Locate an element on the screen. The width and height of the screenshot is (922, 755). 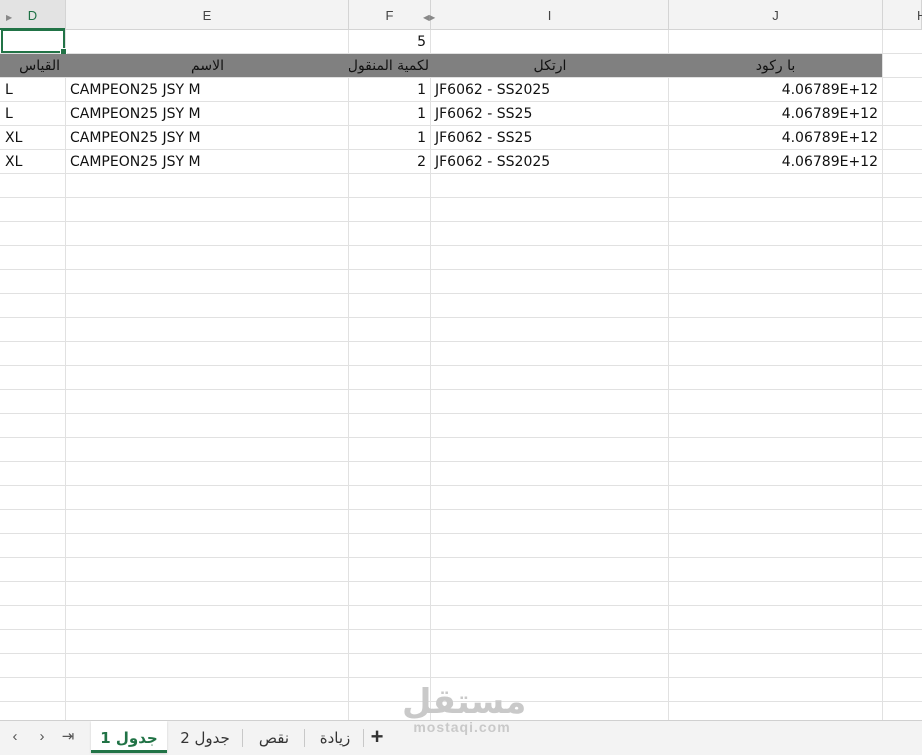
last-sheet-icon: ⇥ is located at coordinates (68, 737).